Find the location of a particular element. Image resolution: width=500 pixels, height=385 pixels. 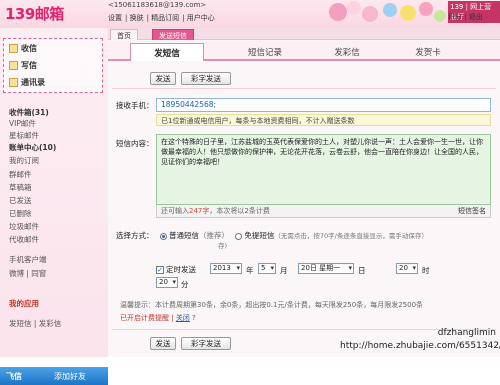

add-friend-button: 添加好友 is located at coordinates (70, 376).